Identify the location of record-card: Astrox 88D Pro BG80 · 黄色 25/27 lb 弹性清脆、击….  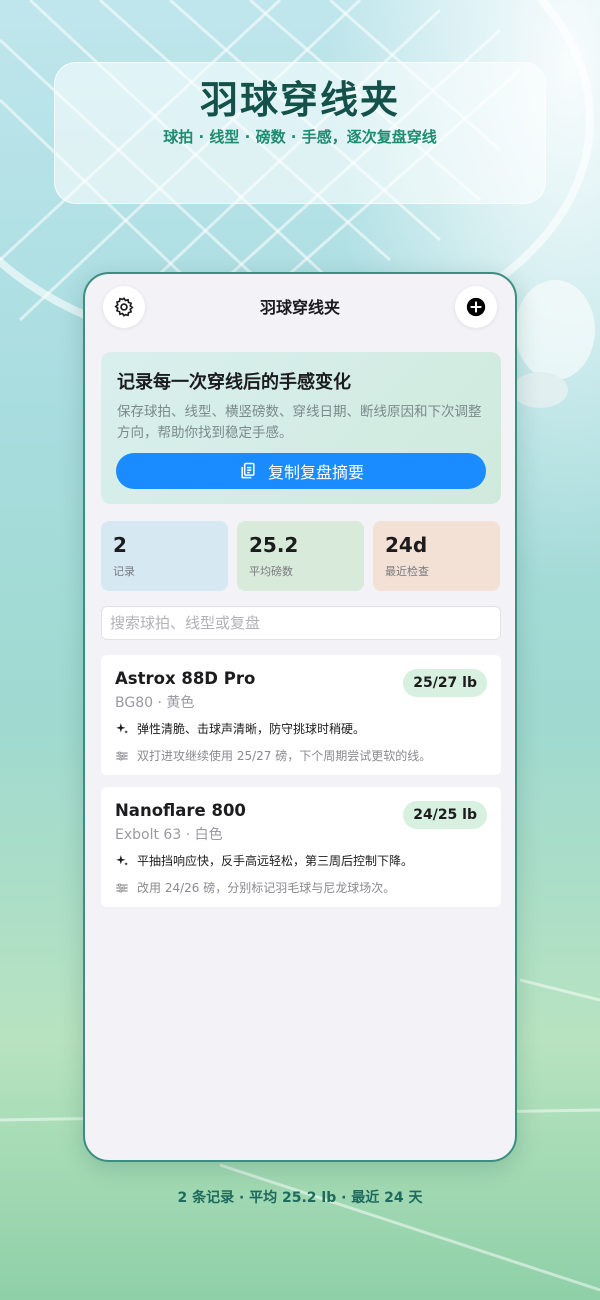
(301, 715).